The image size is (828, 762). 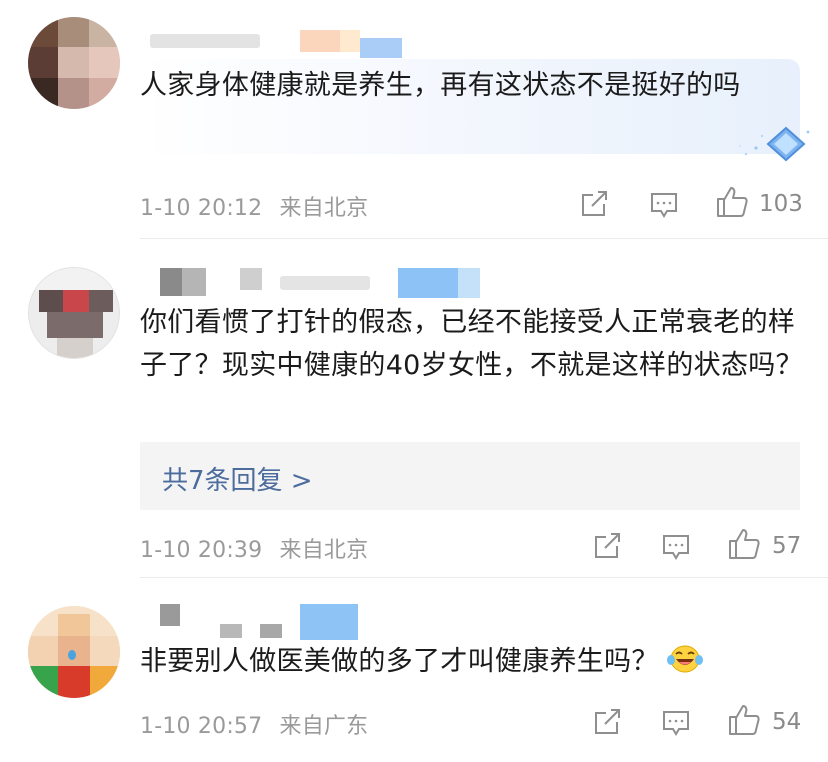 I want to click on divider, so click(x=484, y=238).